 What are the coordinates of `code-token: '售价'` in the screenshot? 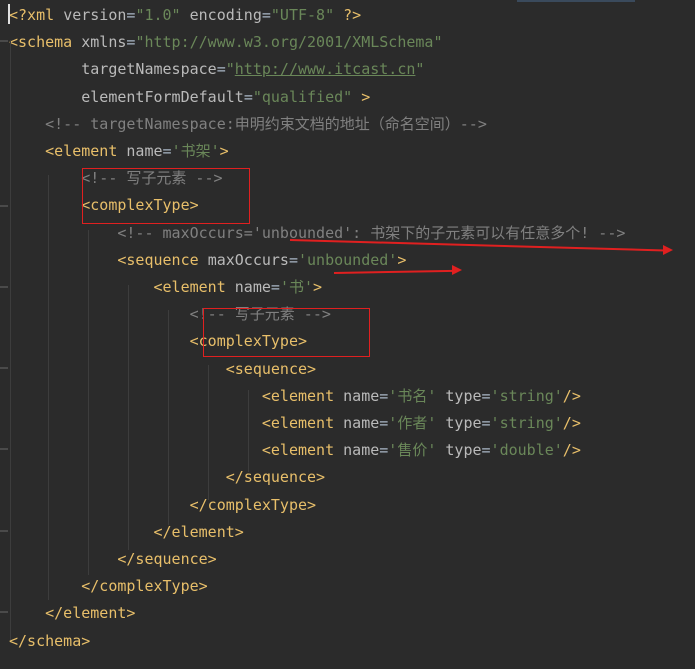 It's located at (412, 450).